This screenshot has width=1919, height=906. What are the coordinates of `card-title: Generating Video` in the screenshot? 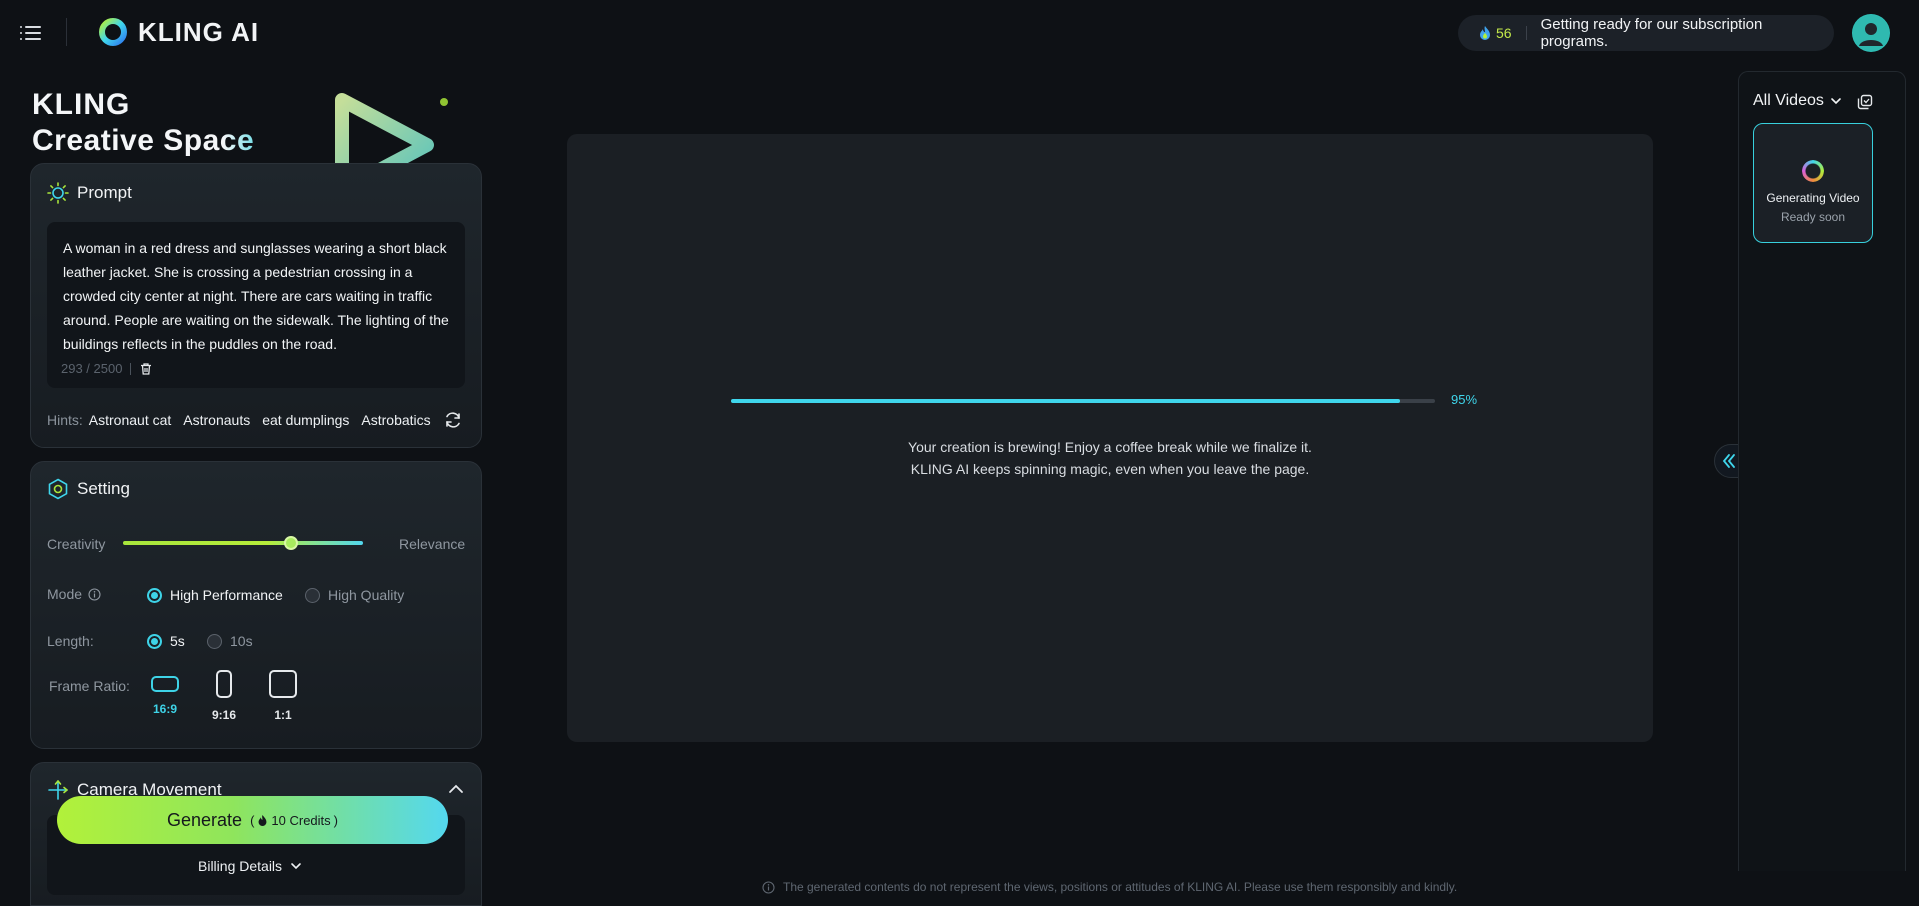 It's located at (1813, 198).